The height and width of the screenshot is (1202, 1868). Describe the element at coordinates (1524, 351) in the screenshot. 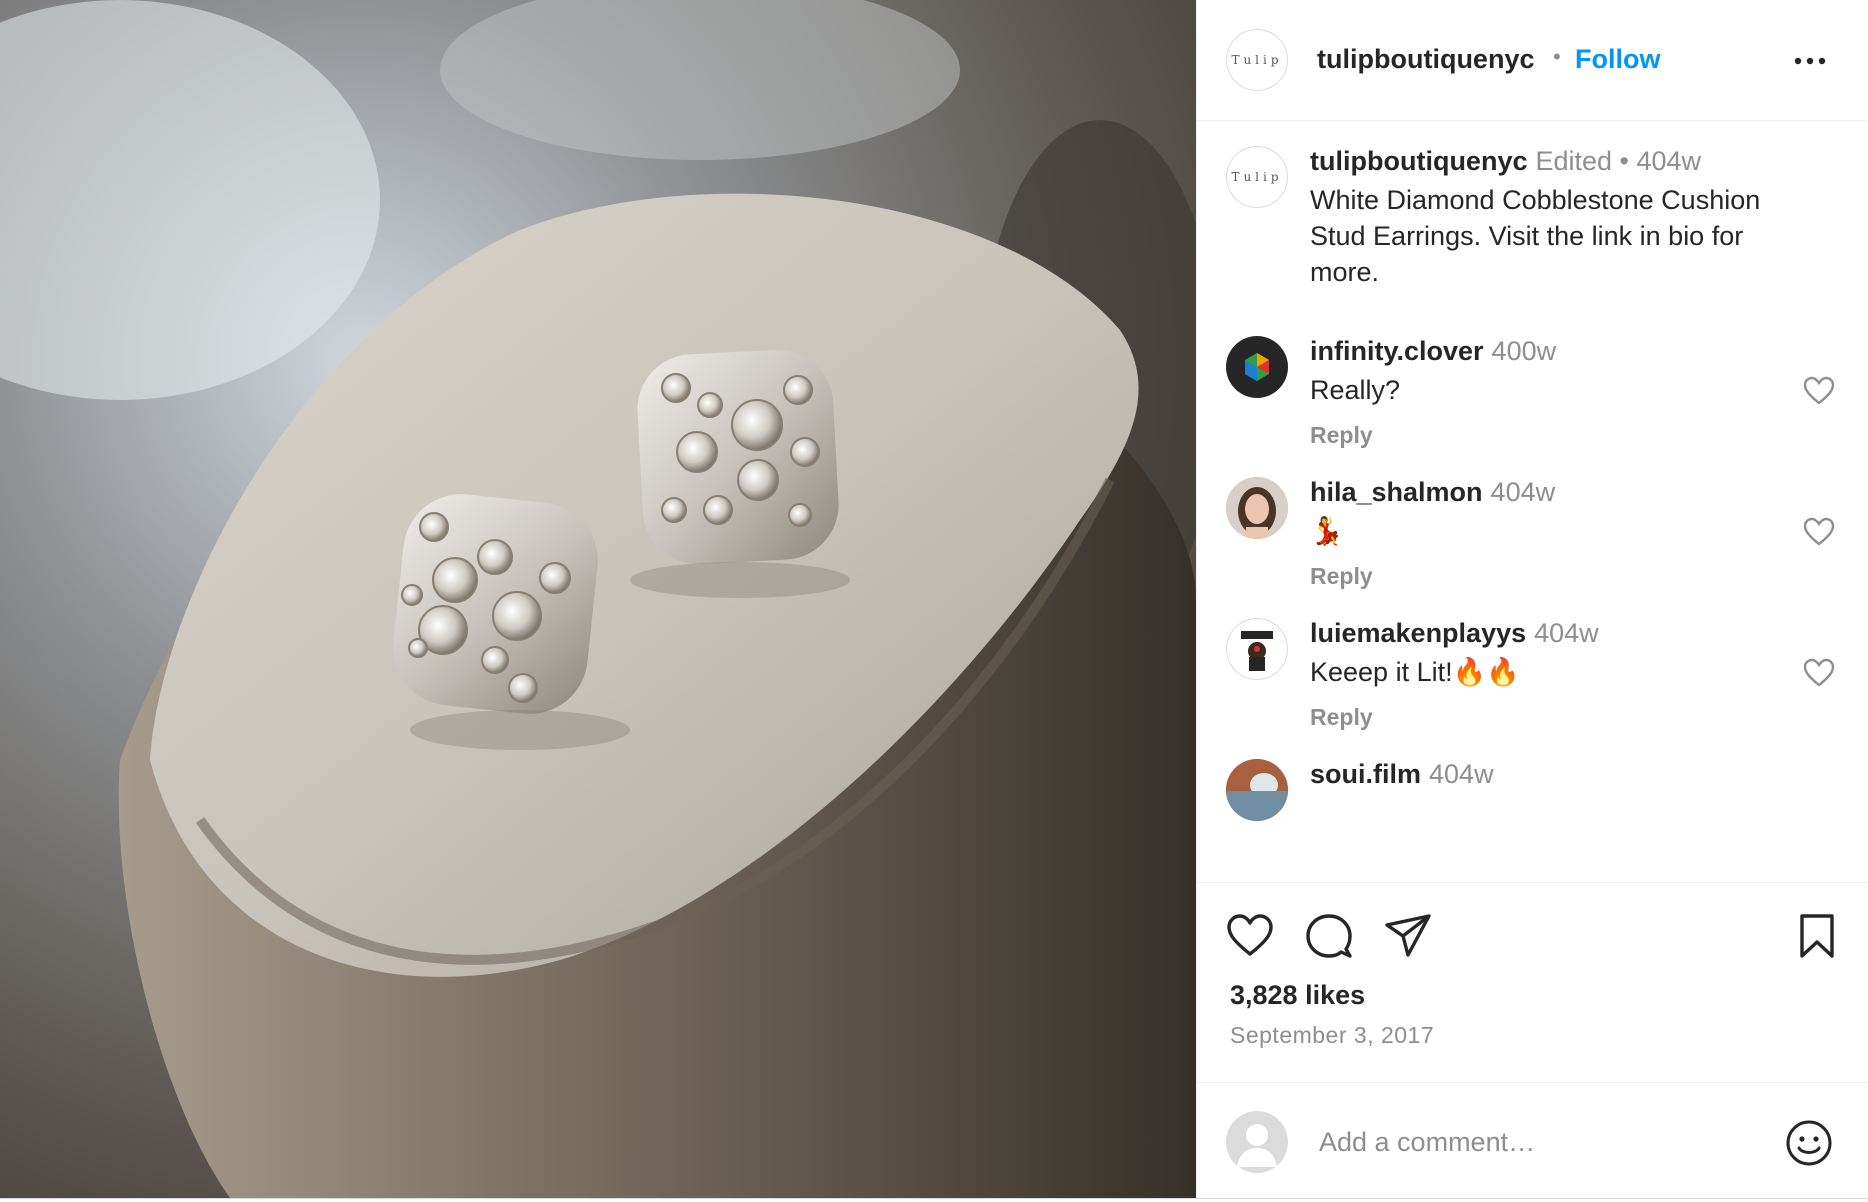

I see `comment-time: 400w` at that location.